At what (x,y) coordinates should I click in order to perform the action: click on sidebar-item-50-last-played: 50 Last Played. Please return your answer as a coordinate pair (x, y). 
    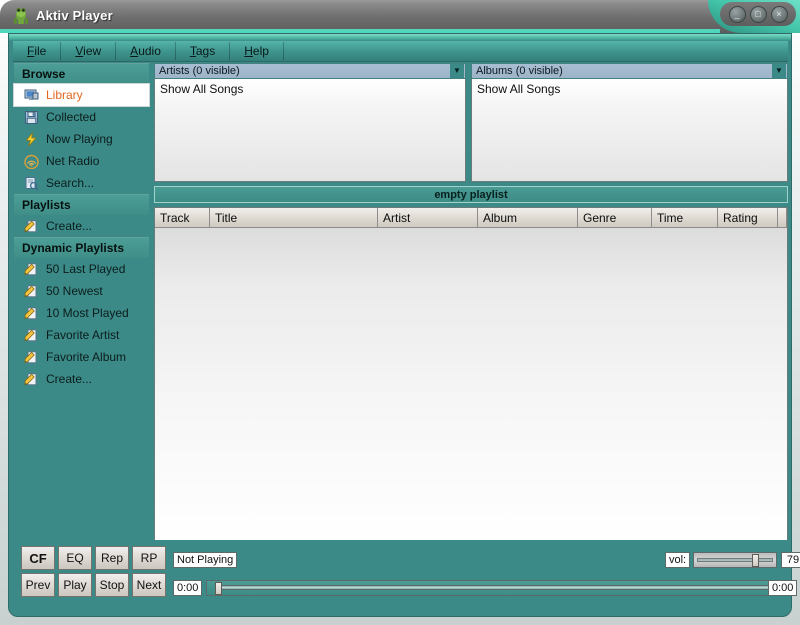
    Looking at the image, I should click on (81, 269).